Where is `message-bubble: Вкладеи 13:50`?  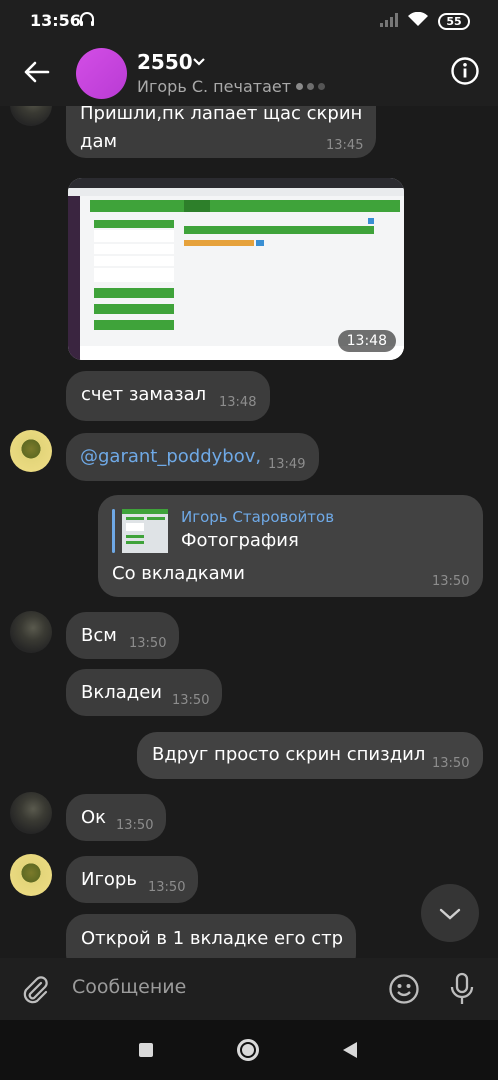
message-bubble: Вкладеи 13:50 is located at coordinates (144, 692).